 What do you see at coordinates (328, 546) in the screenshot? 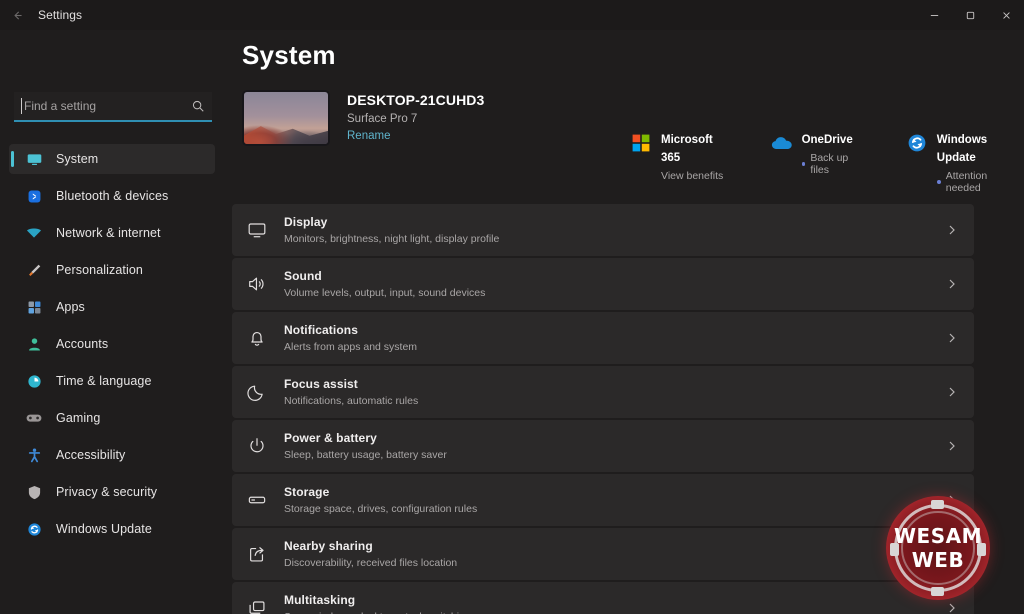
I see `row-title: Nearby sharing` at bounding box center [328, 546].